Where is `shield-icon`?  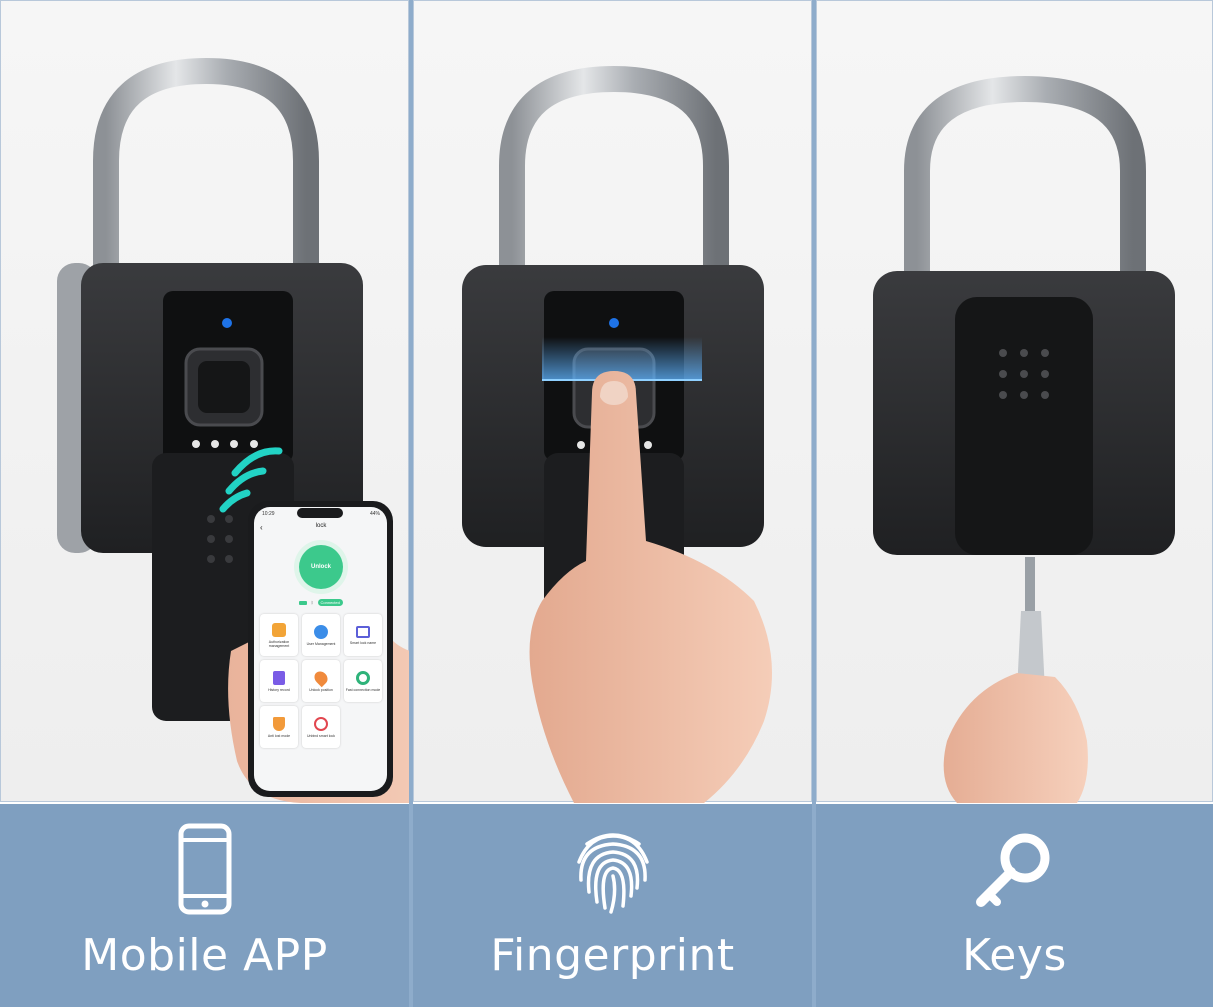
shield-icon is located at coordinates (279, 723).